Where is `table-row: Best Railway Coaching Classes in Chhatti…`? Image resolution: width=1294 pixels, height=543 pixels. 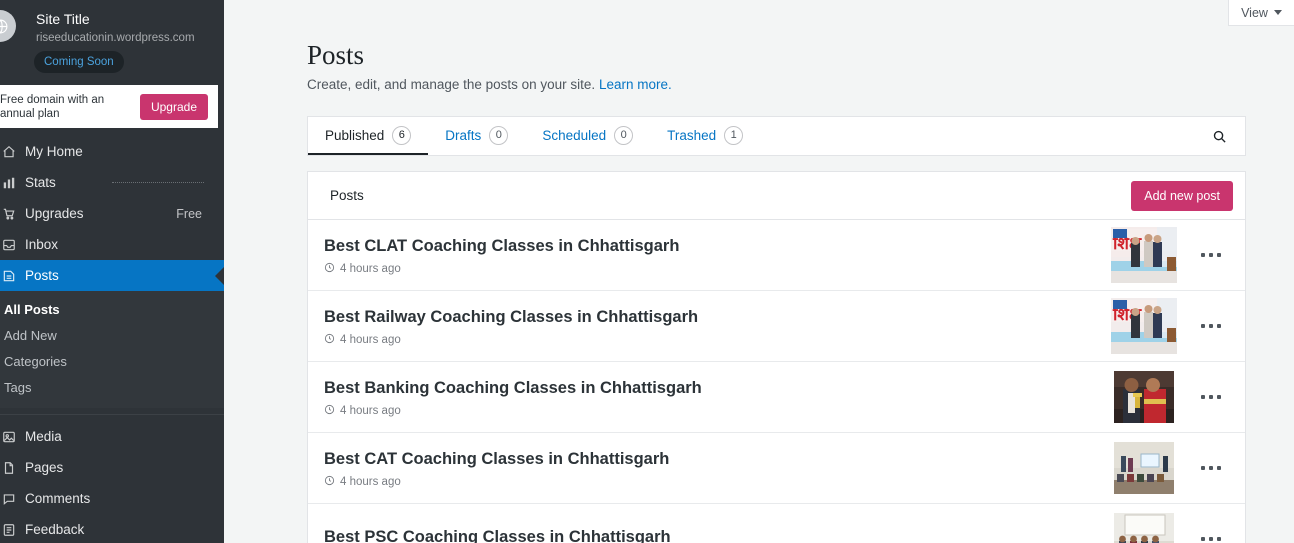
table-row: Best Railway Coaching Classes in Chhatti… is located at coordinates (776, 326).